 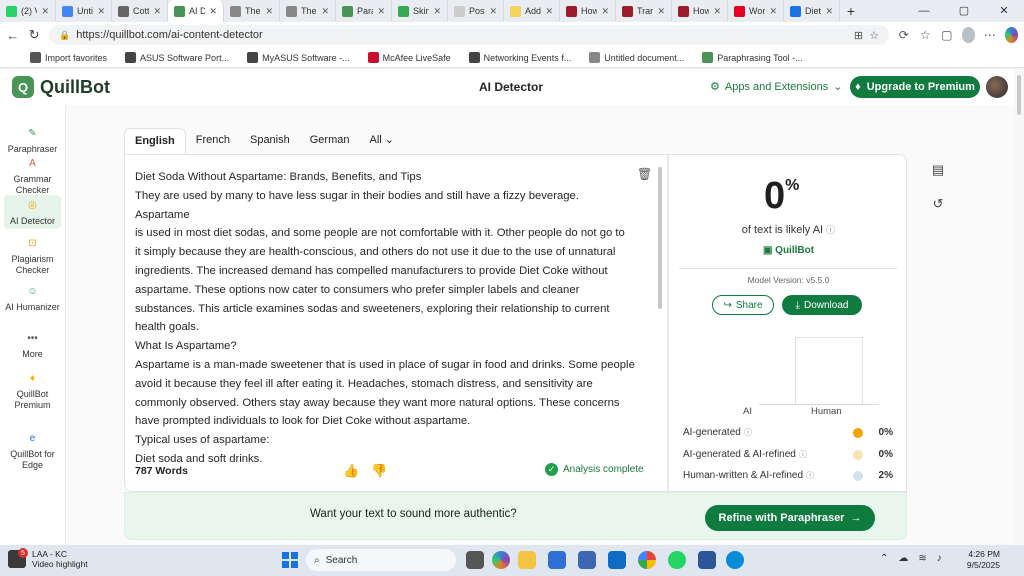 What do you see at coordinates (939, 558) in the screenshot?
I see `volume-icon: ♪` at bounding box center [939, 558].